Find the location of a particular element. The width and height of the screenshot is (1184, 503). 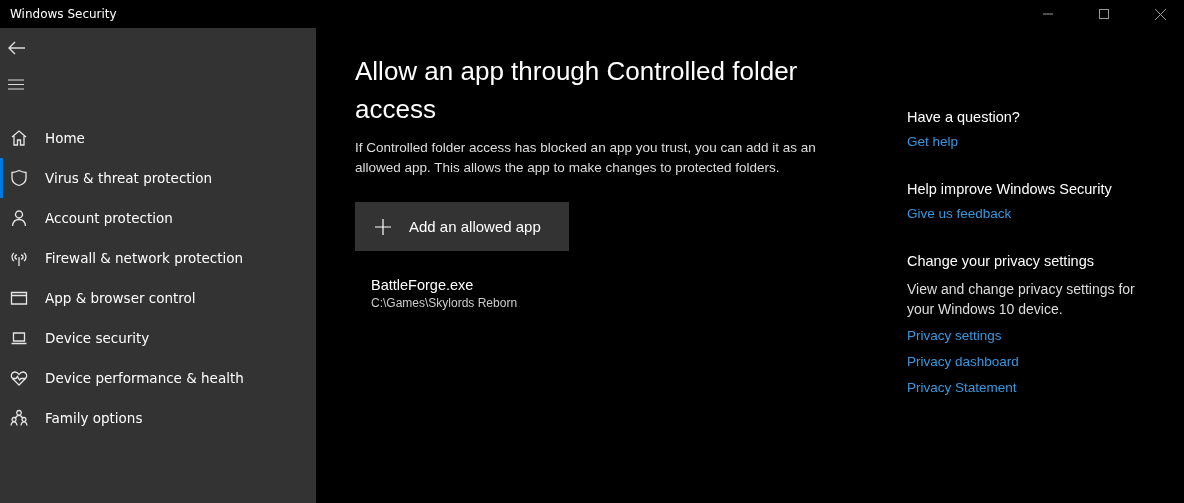

link: Get help is located at coordinates (933, 142).